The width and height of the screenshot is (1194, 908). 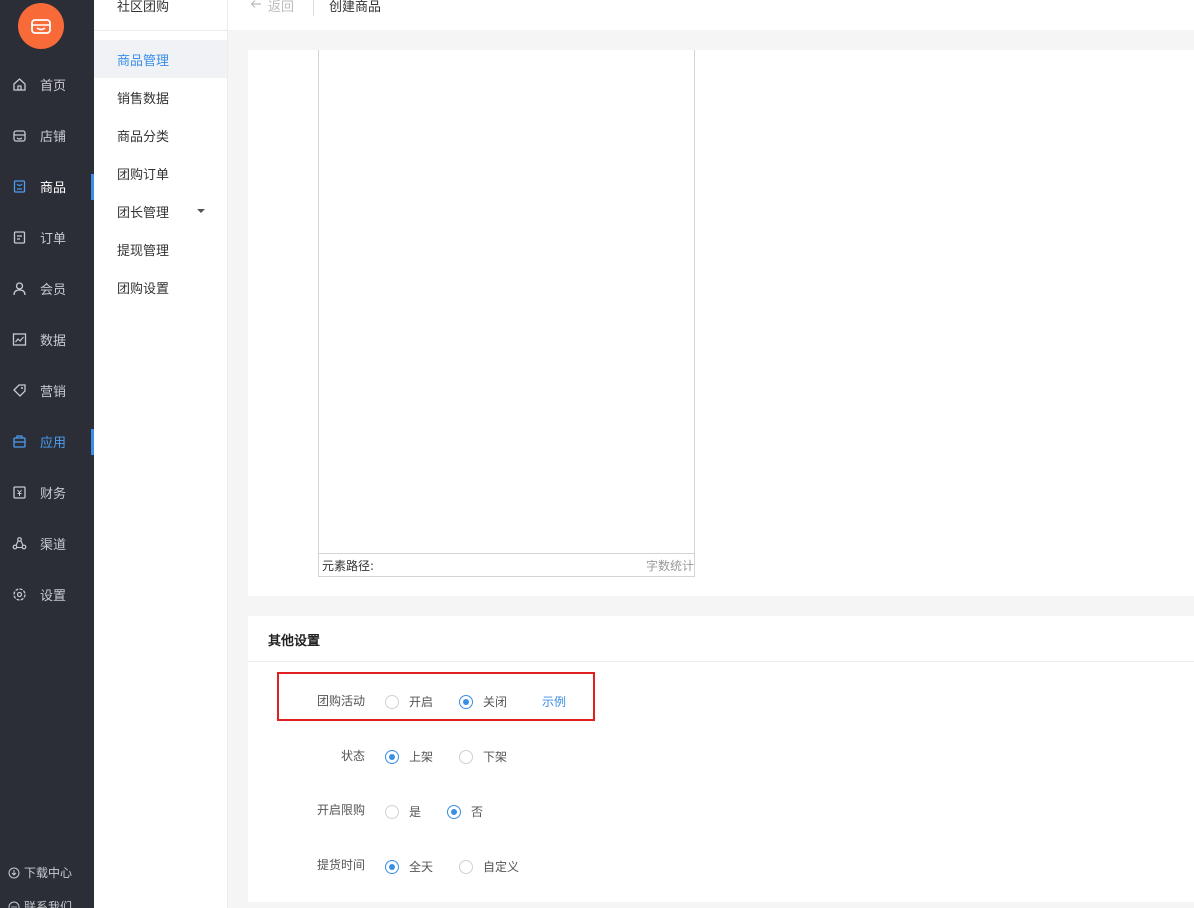 I want to click on nav-item-label: 数据, so click(x=53, y=341).